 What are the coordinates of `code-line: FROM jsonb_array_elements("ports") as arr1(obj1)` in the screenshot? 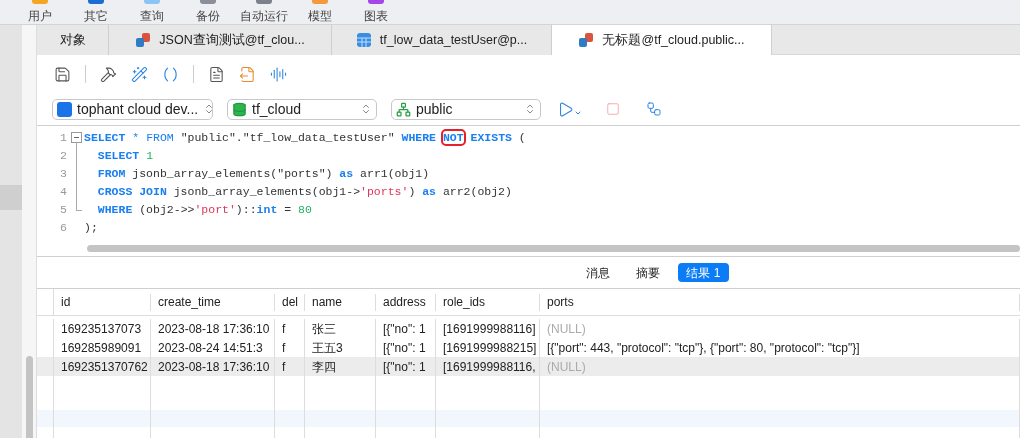 It's located at (263, 174).